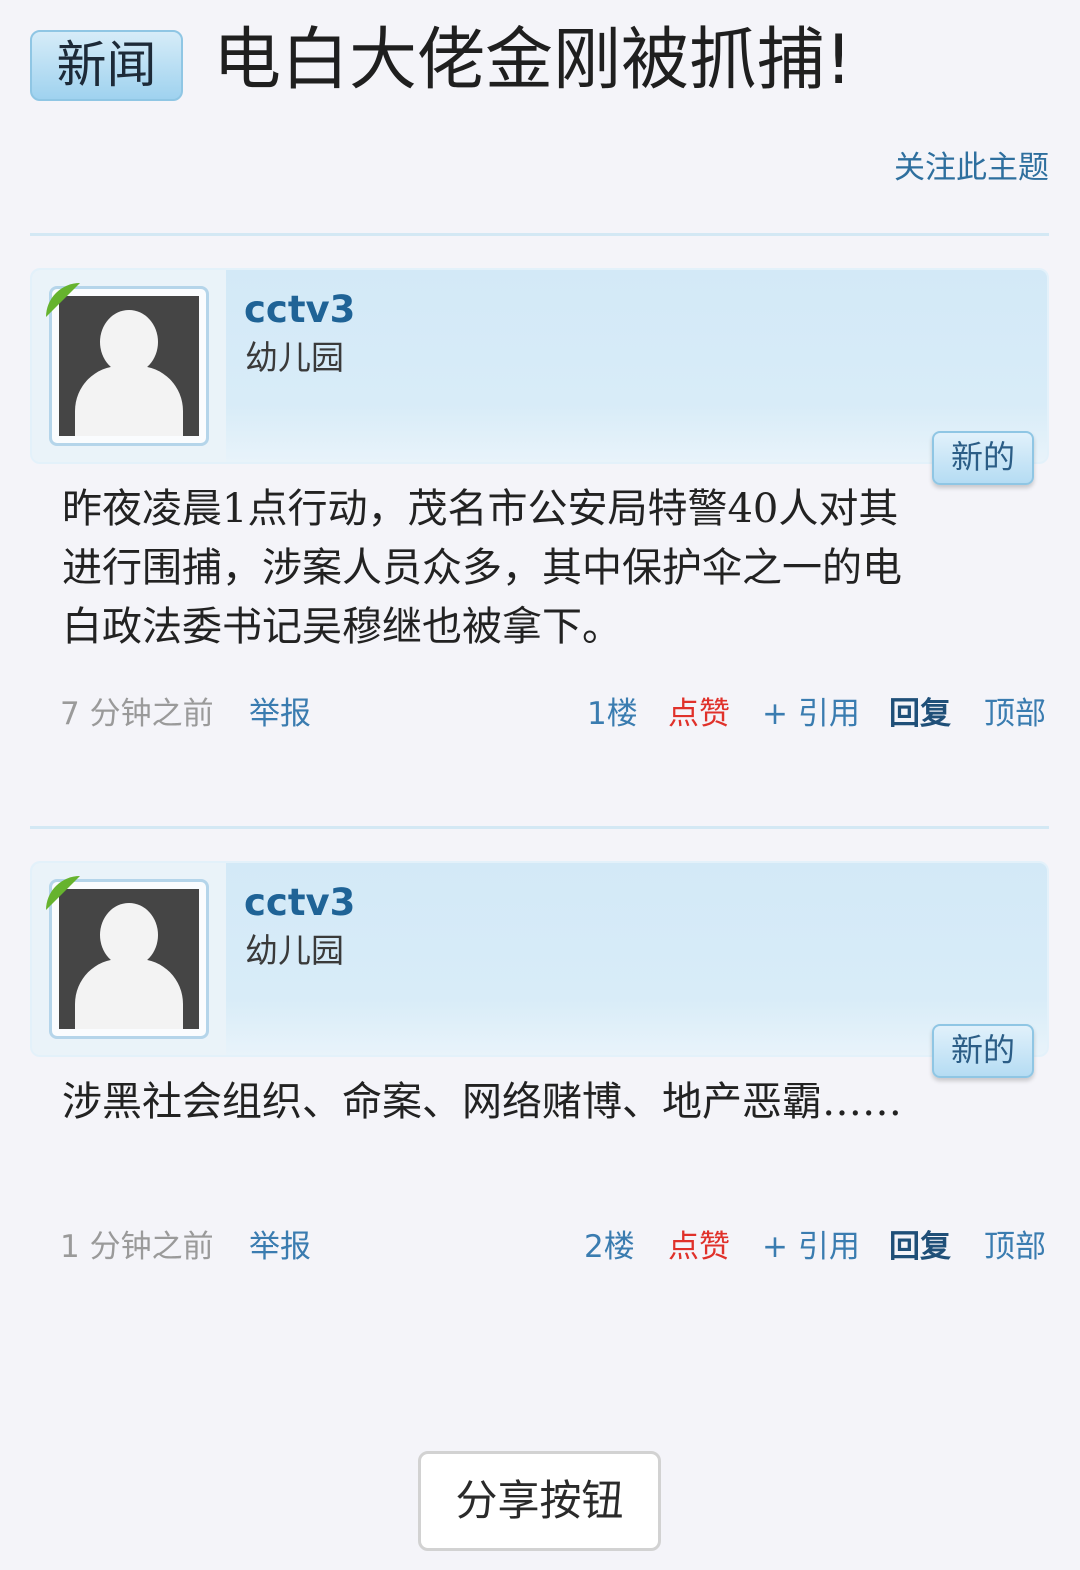 This screenshot has width=1080, height=1570. What do you see at coordinates (533, 60) in the screenshot?
I see `thread-title: 电白大佬金刚被抓捕!` at bounding box center [533, 60].